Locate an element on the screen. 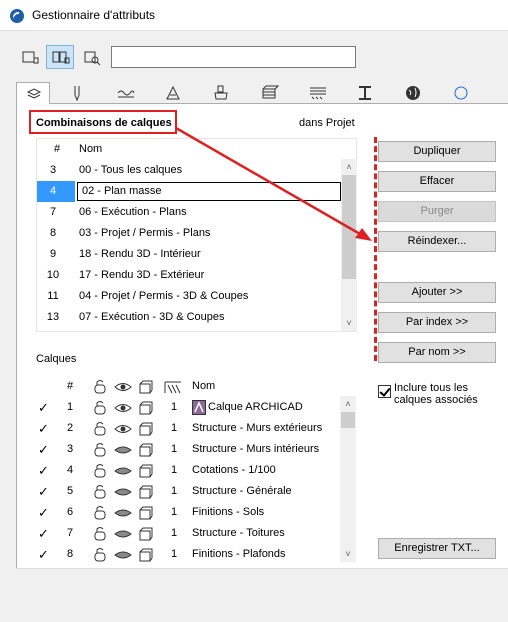  layer-row: ✓ 2 1 Structure - Murs extérieurs is located at coordinates (185, 428).